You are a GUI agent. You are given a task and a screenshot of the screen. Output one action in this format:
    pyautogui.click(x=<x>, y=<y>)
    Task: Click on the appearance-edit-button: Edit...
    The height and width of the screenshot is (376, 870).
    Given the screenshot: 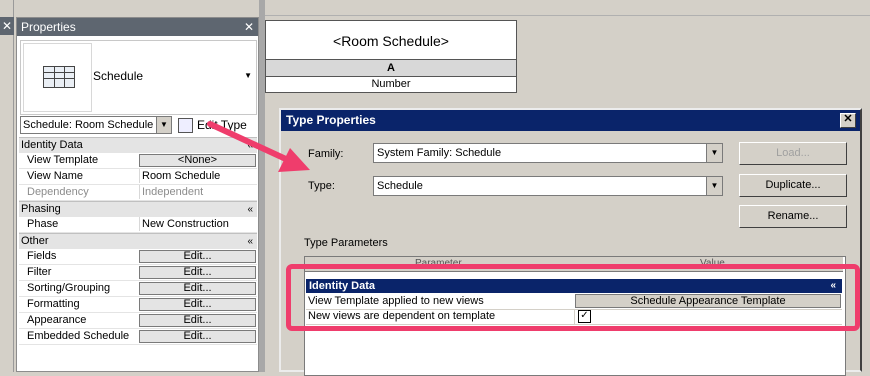 What is the action you would take?
    pyautogui.click(x=197, y=320)
    